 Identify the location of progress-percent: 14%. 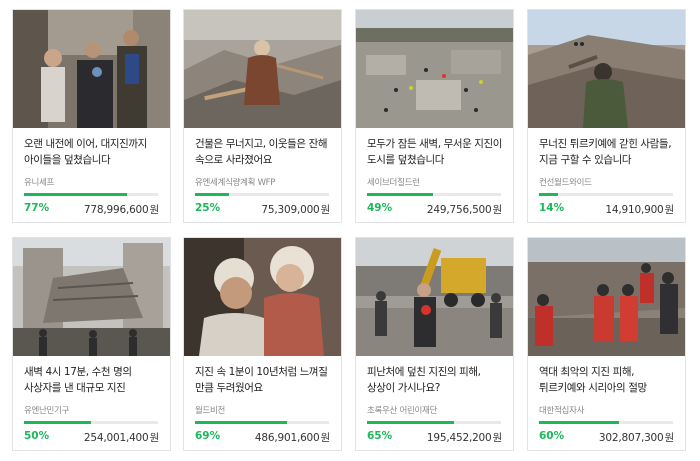
(552, 208).